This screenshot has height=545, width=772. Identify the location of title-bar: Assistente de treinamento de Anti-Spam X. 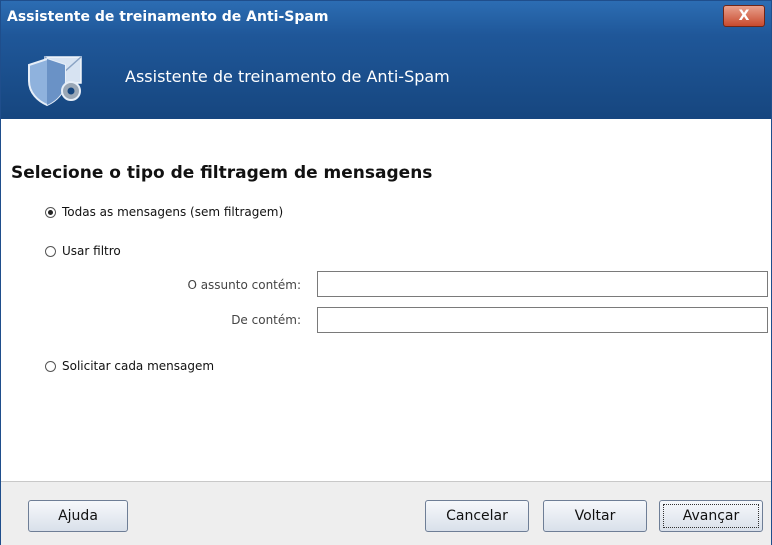
(386, 18).